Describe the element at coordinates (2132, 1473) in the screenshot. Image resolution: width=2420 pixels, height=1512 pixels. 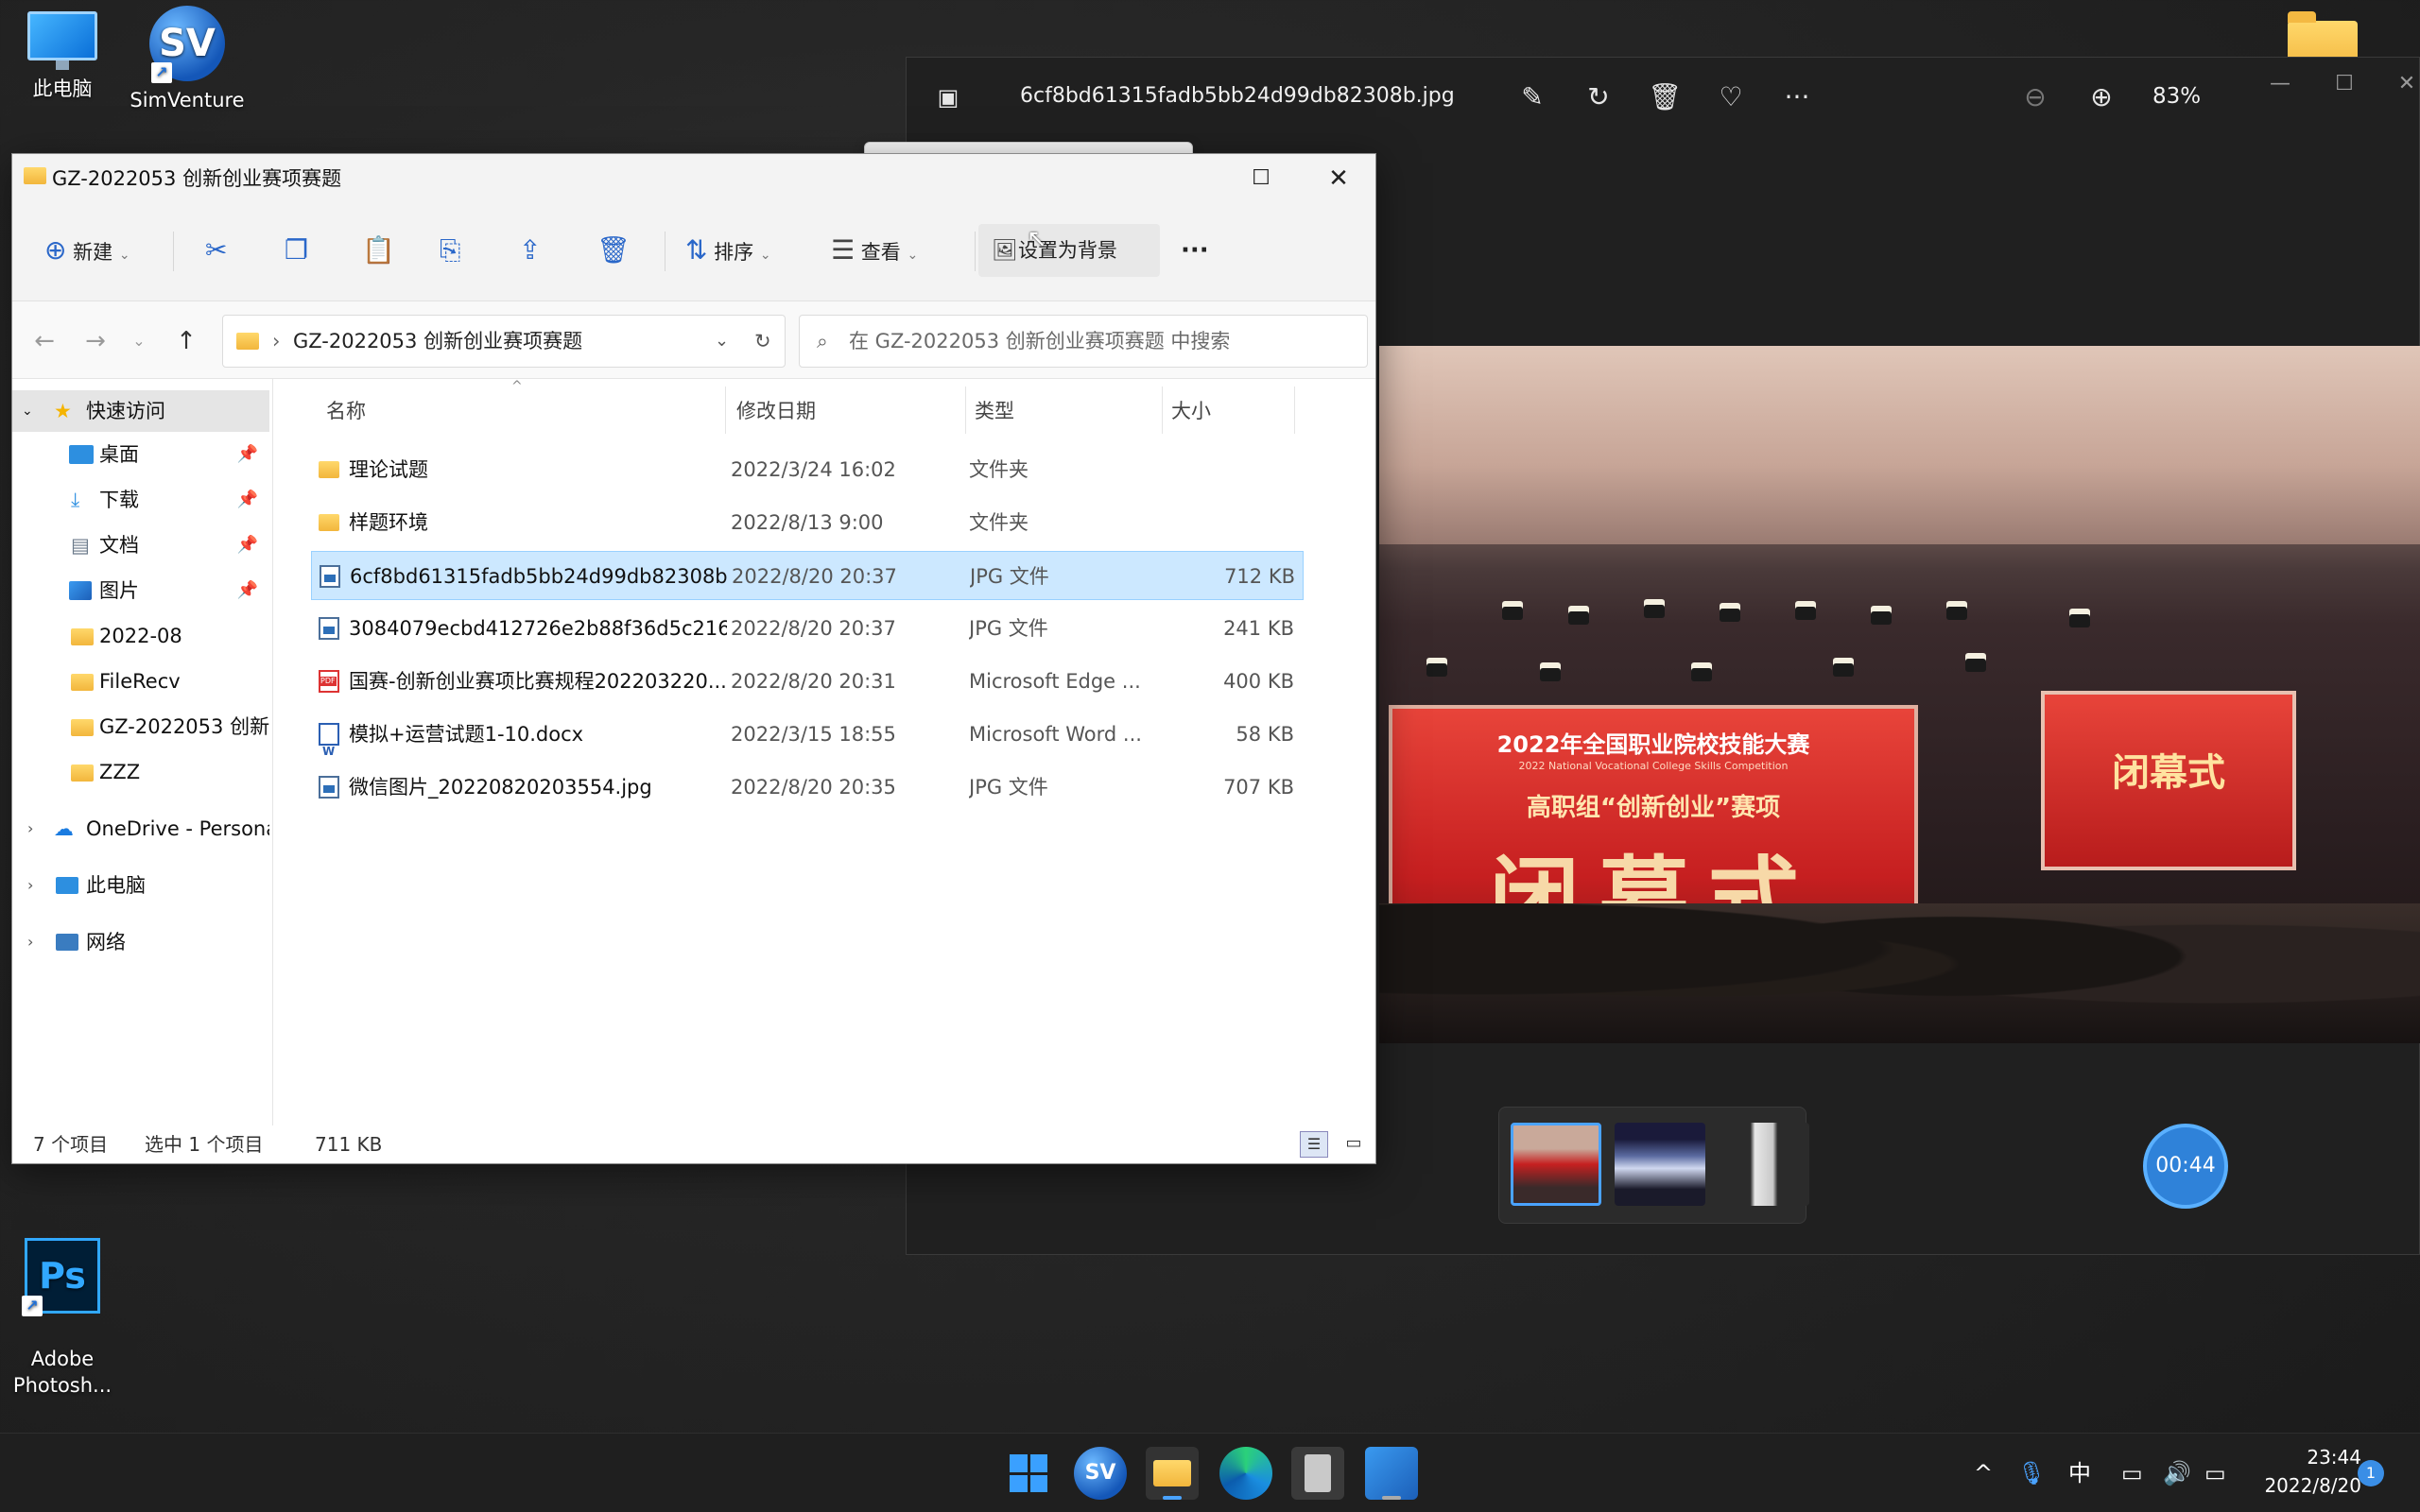
I see `network-icon: ▭` at that location.